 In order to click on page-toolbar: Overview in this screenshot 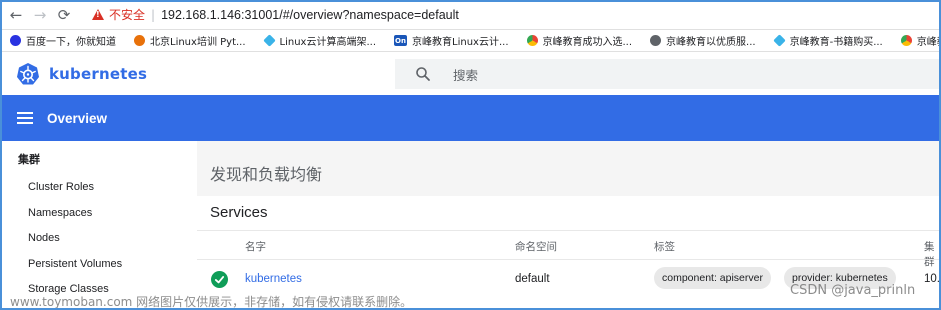, I will do `click(470, 118)`.